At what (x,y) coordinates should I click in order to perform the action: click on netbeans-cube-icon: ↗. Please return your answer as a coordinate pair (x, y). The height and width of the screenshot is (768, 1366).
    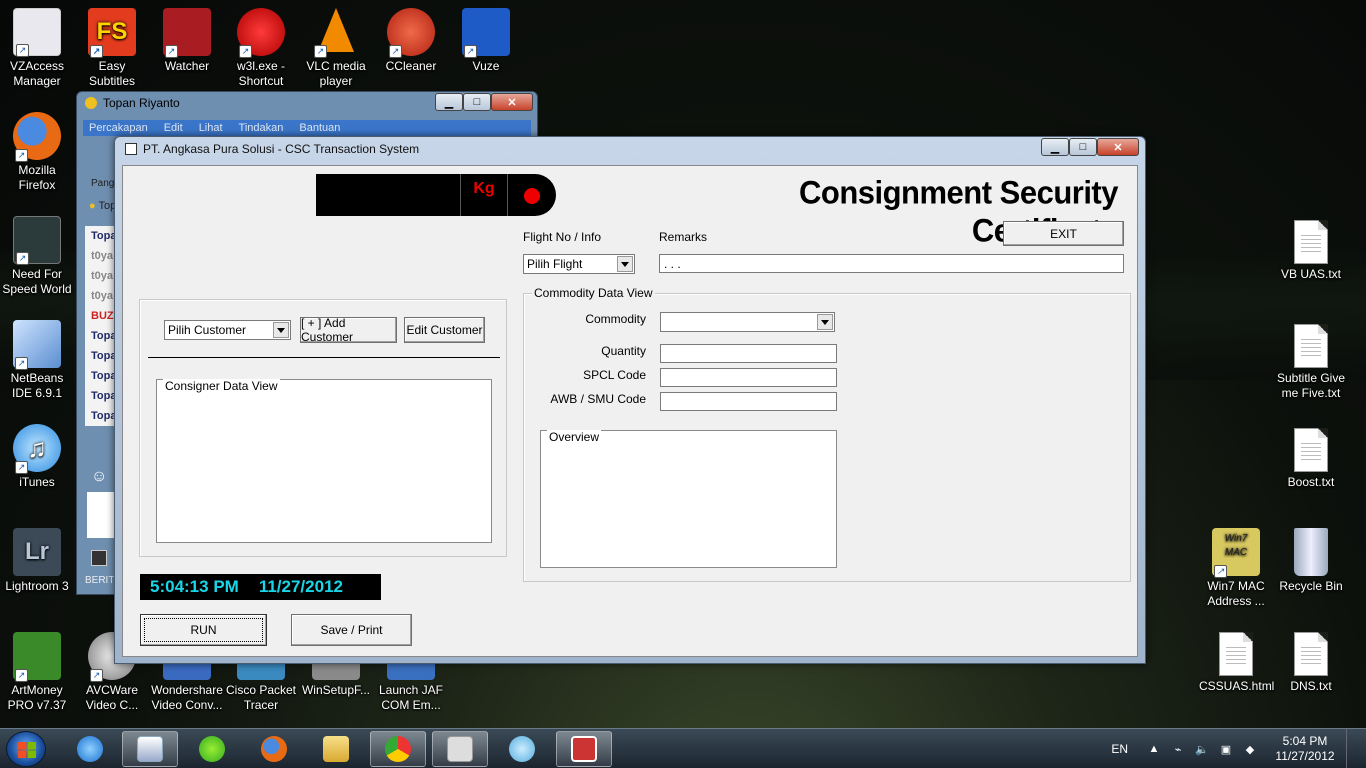
    Looking at the image, I should click on (37, 345).